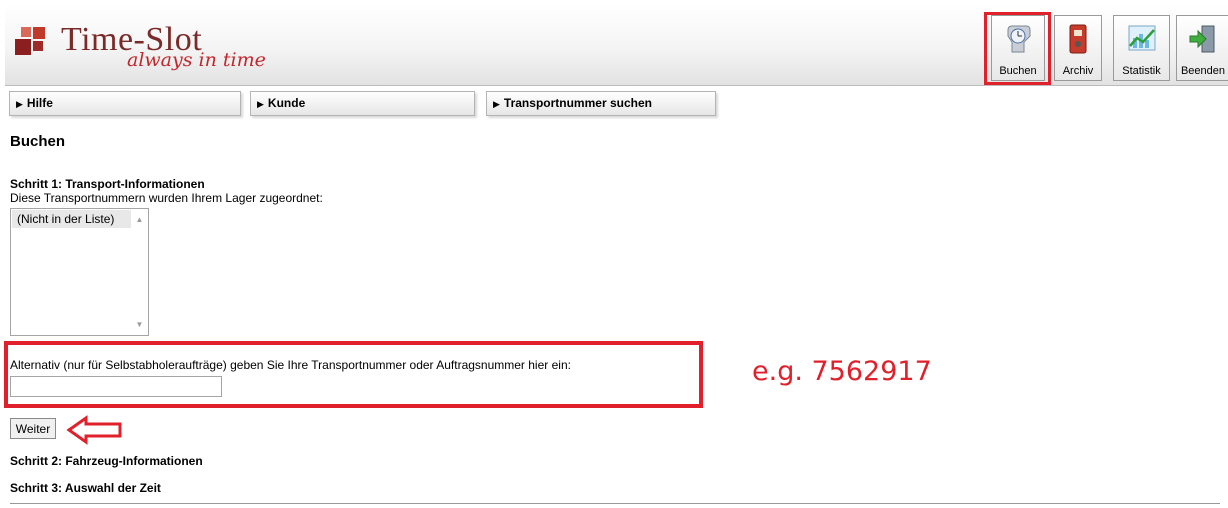 This screenshot has width=1228, height=508. What do you see at coordinates (842, 371) in the screenshot?
I see `example-annotation: e.g. 7562917` at bounding box center [842, 371].